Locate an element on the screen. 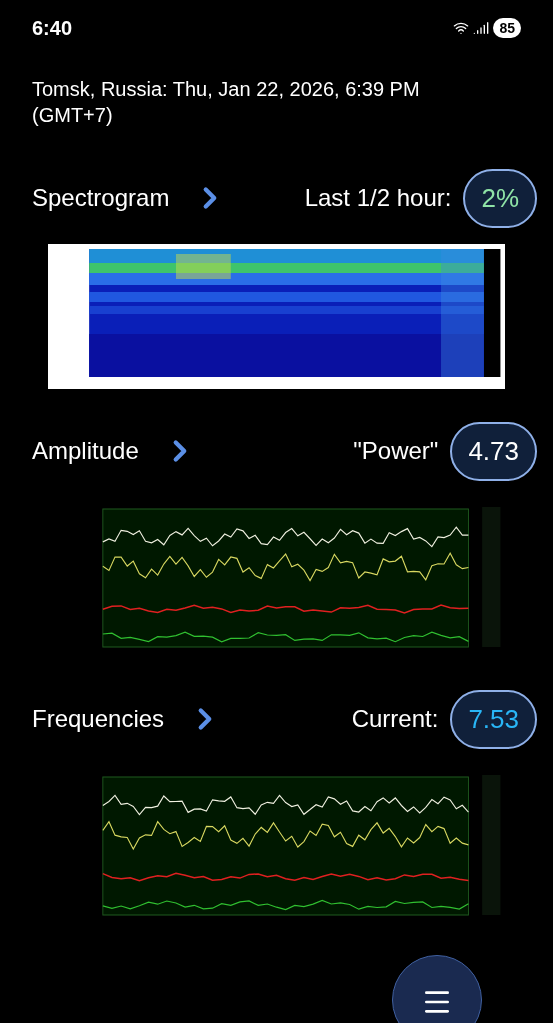  status-time: 6:40 is located at coordinates (52, 28).